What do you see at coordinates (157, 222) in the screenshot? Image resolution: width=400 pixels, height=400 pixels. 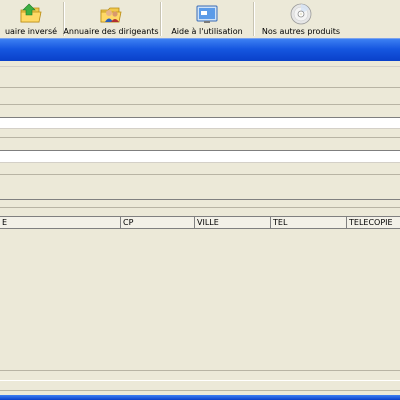 I see `column-header-cp: CP` at bounding box center [157, 222].